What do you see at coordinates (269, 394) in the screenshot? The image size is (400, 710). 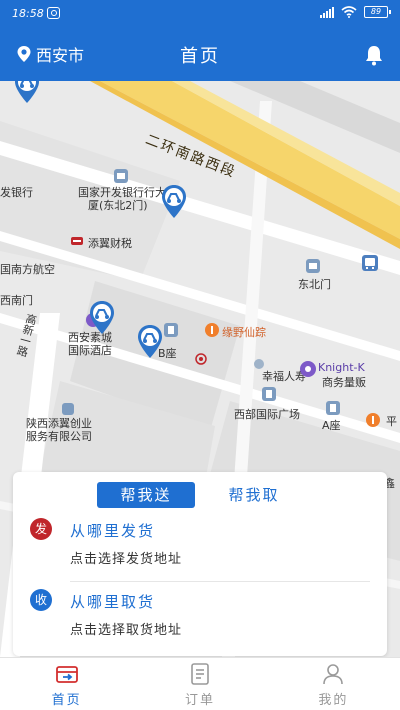 I see `plaza-poi-icon` at bounding box center [269, 394].